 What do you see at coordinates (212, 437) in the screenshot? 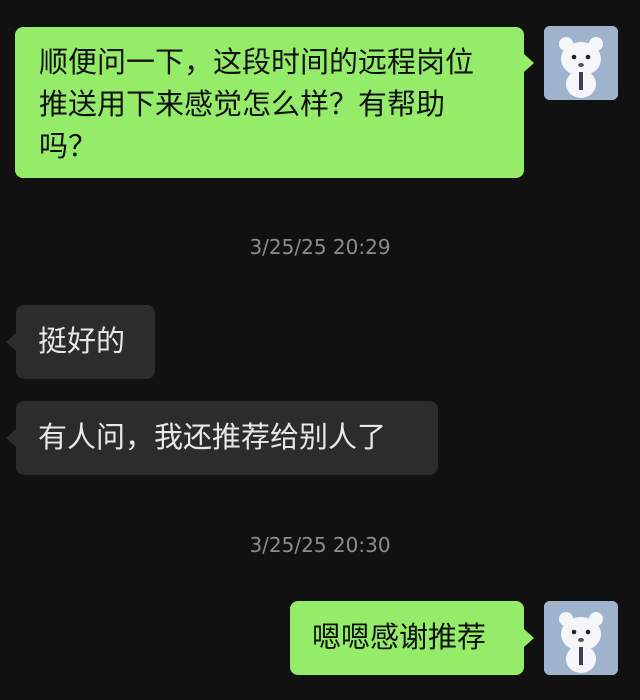
I see `message-text: 有人问，我还推荐给别人了` at bounding box center [212, 437].